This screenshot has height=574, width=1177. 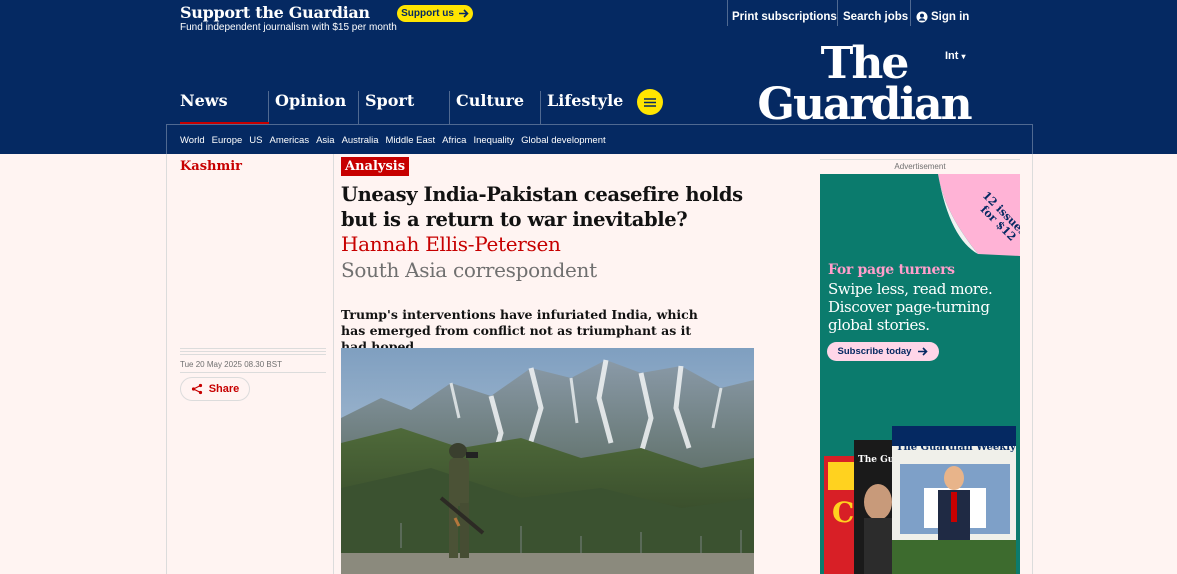 I want to click on search-jobs-link: Search jobs, so click(x=875, y=17).